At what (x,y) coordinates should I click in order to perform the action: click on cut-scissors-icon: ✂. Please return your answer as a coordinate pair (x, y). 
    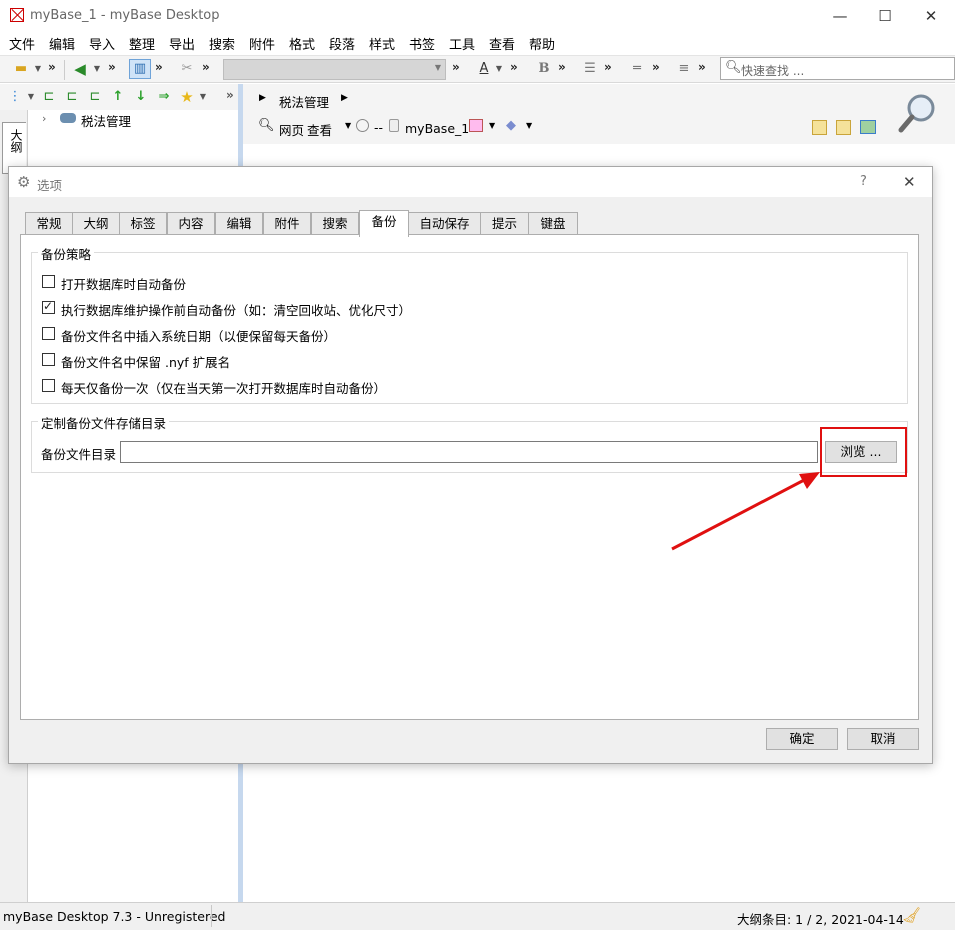
    Looking at the image, I should click on (187, 69).